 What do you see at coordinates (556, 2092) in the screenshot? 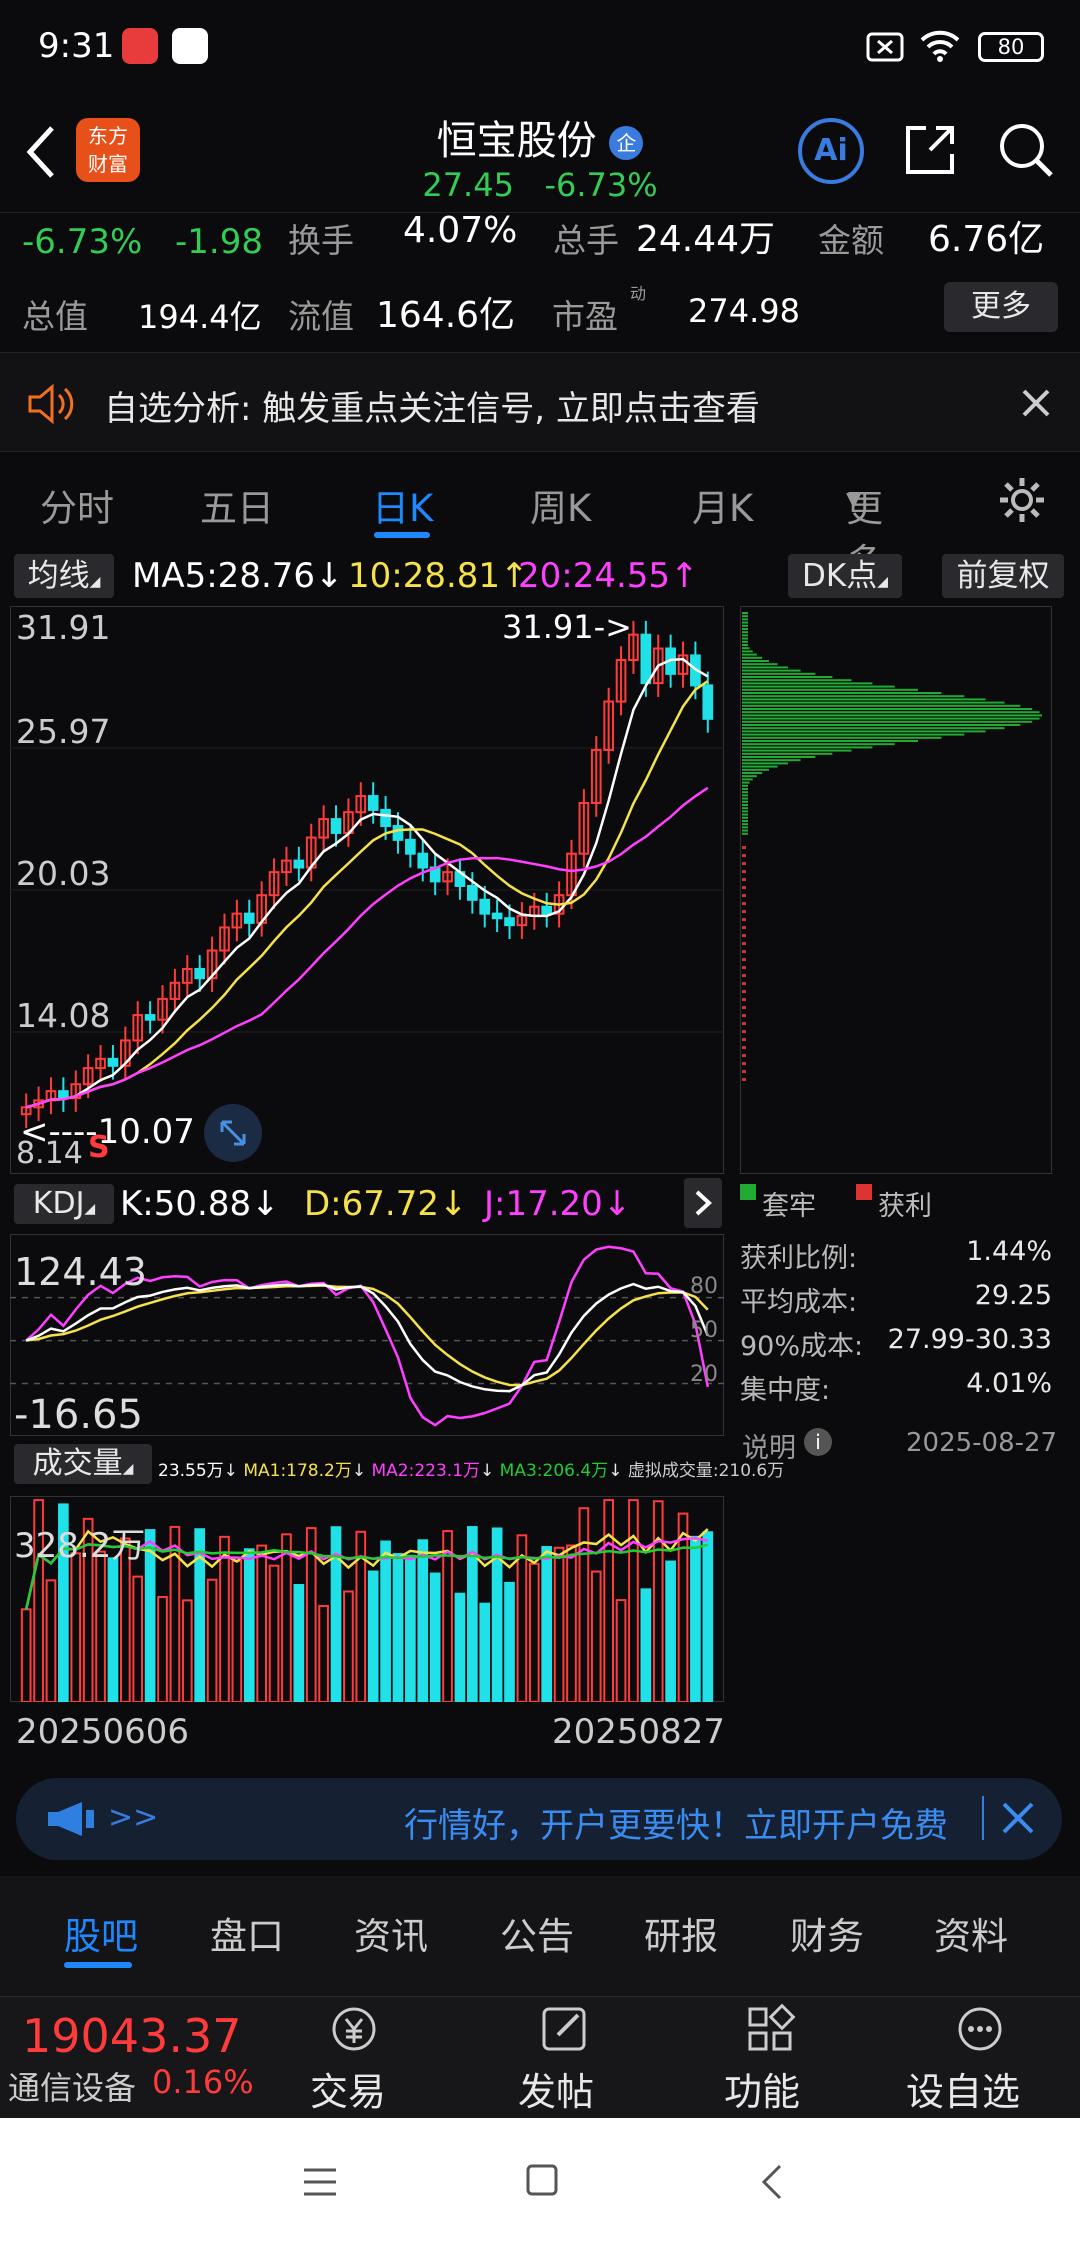
I see `post-label: 发帖` at bounding box center [556, 2092].